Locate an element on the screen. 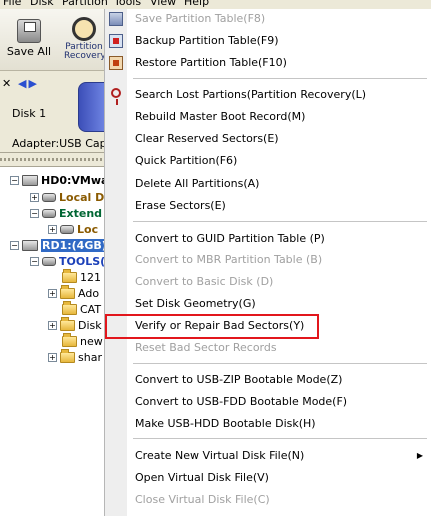 This screenshot has width=431, height=516. menu-item-usb-fdd-mode: Convert to USB-FDD Bootable Mode(F) is located at coordinates (280, 402).